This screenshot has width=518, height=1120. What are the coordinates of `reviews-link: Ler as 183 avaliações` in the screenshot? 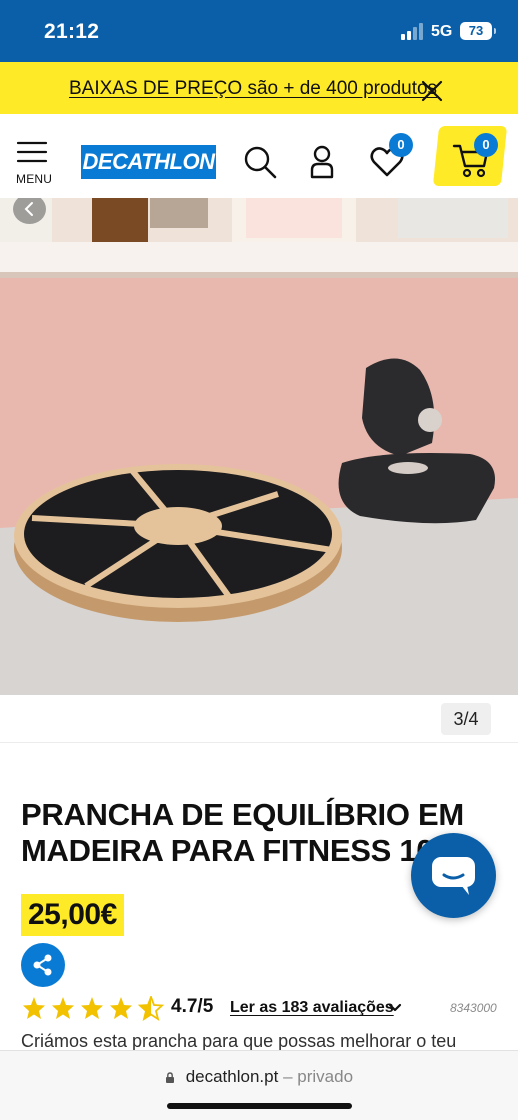 It's located at (312, 1008).